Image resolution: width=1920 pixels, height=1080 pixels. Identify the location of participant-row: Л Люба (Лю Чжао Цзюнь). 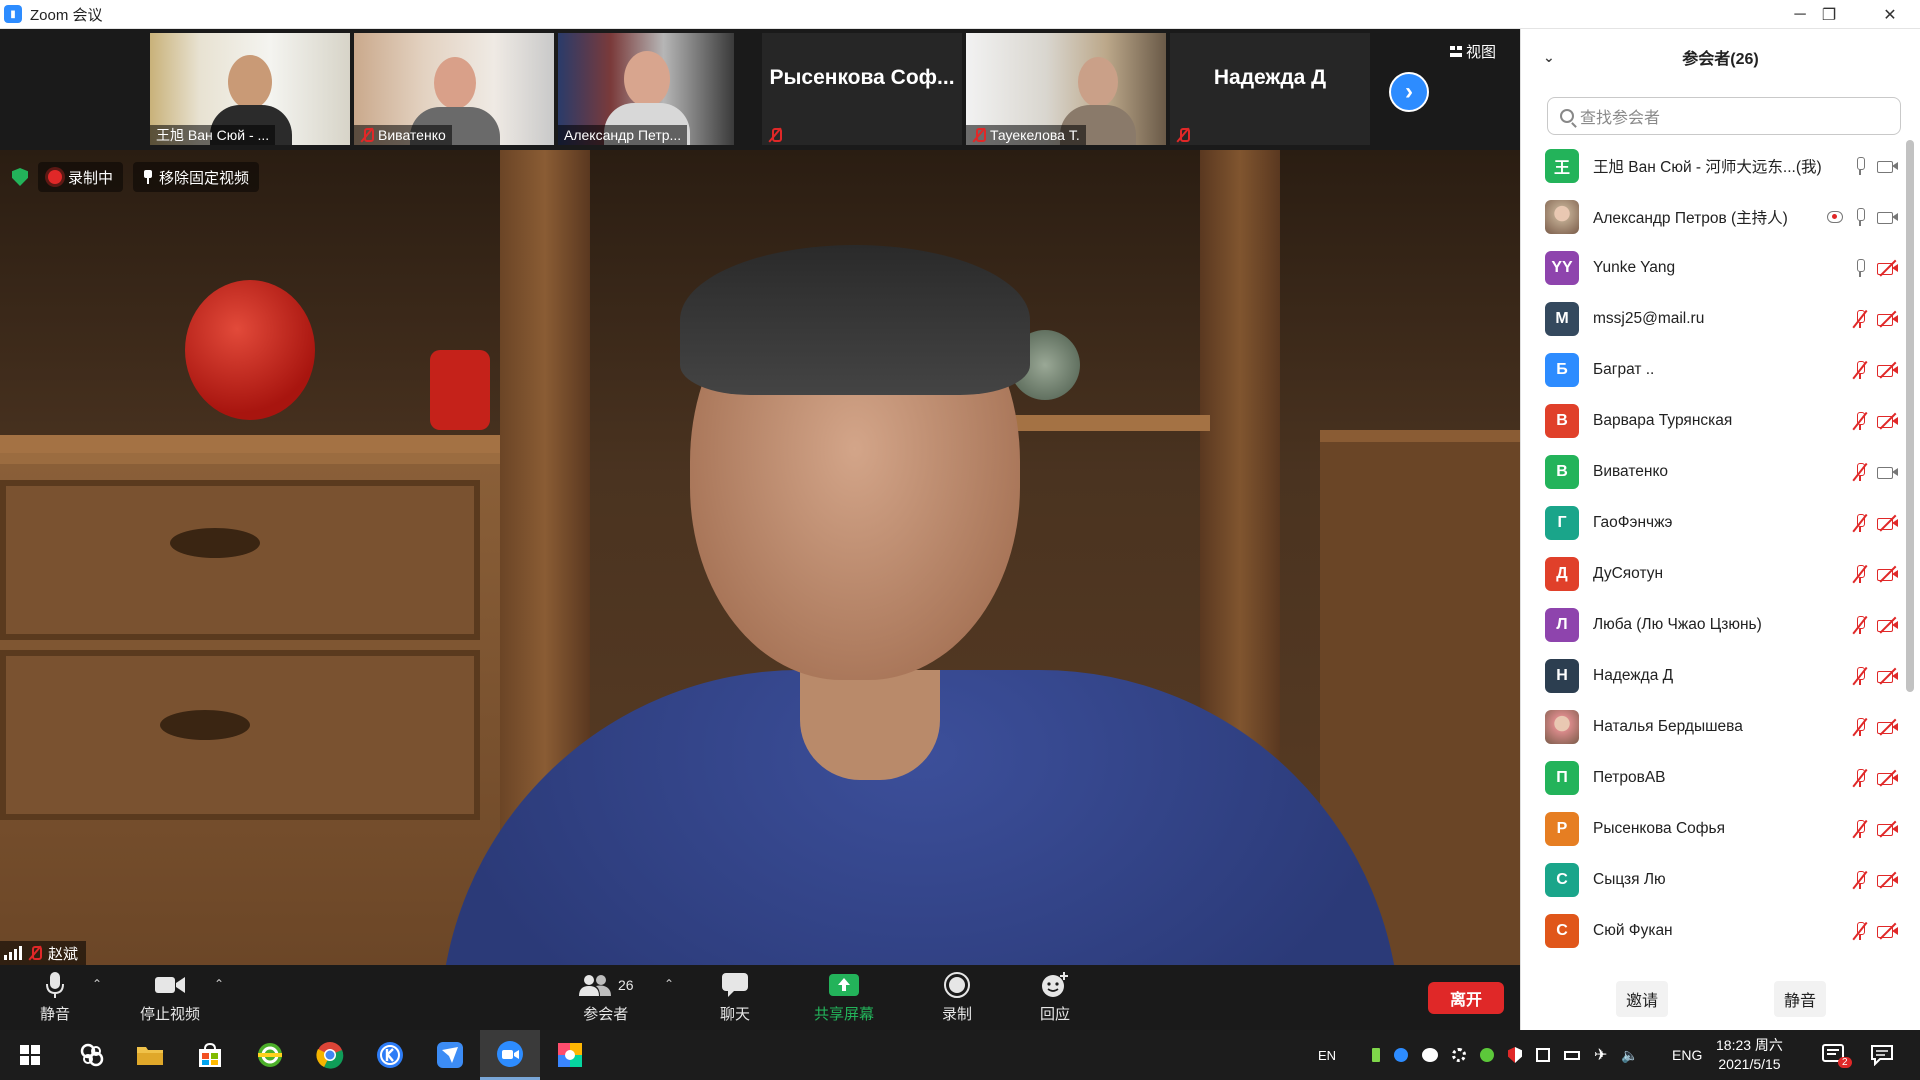
(1714, 624).